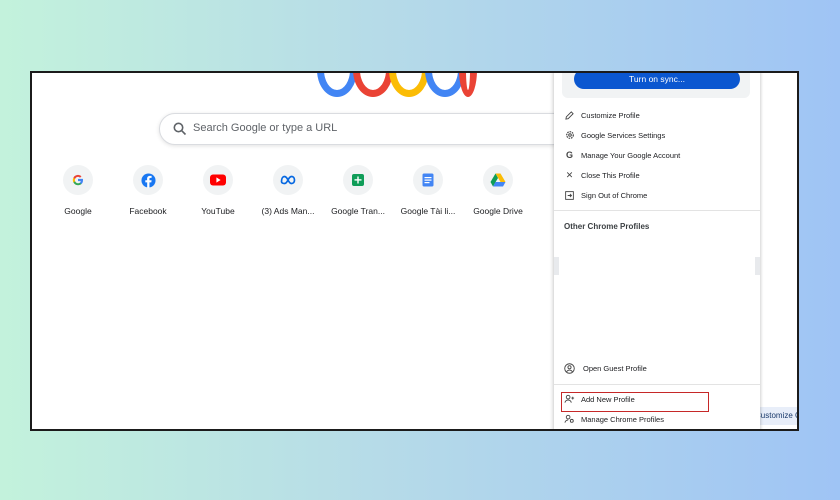 The width and height of the screenshot is (840, 500). I want to click on google-logo, so click(397, 85).